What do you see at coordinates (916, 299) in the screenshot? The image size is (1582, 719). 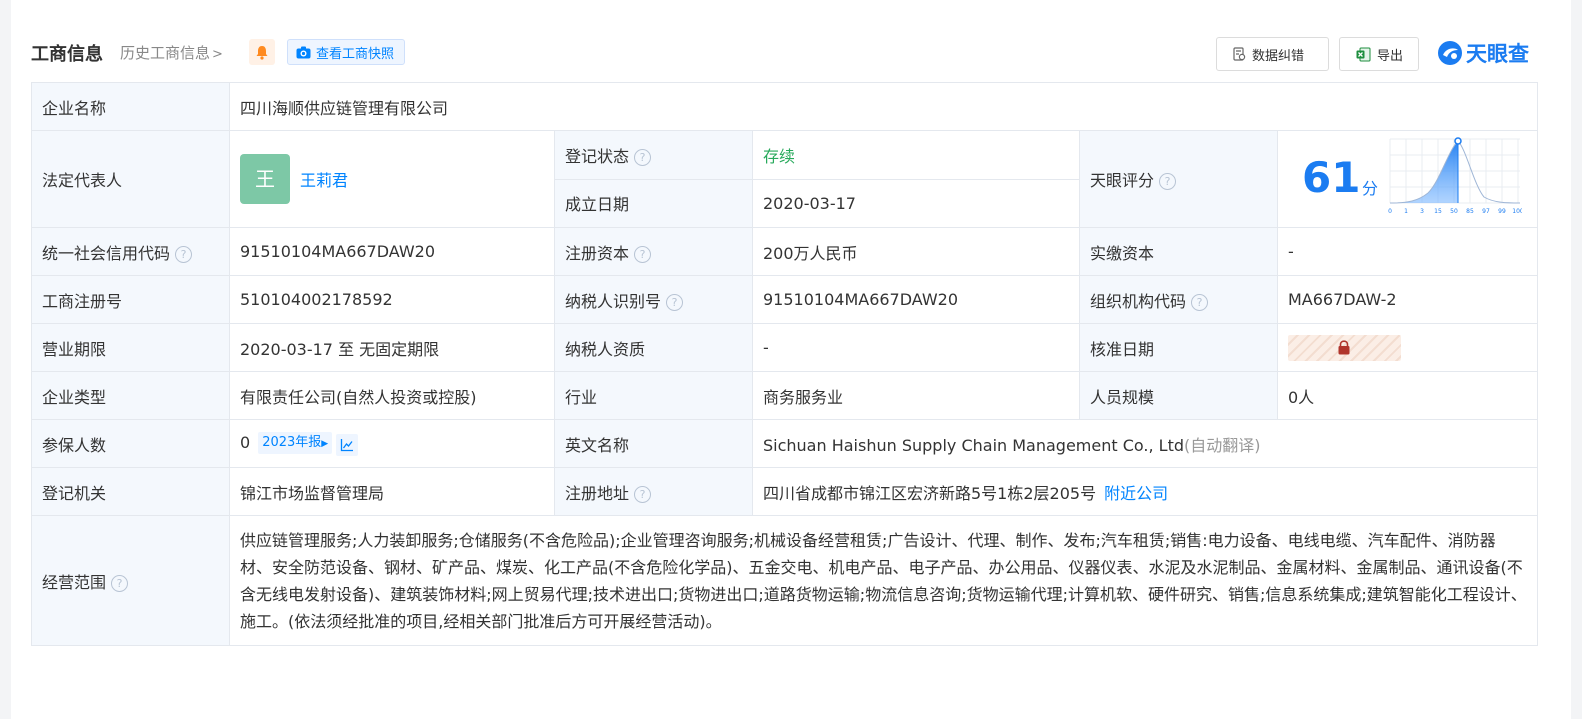 I see `taxpayer-id: 91510104MA667DAW20` at bounding box center [916, 299].